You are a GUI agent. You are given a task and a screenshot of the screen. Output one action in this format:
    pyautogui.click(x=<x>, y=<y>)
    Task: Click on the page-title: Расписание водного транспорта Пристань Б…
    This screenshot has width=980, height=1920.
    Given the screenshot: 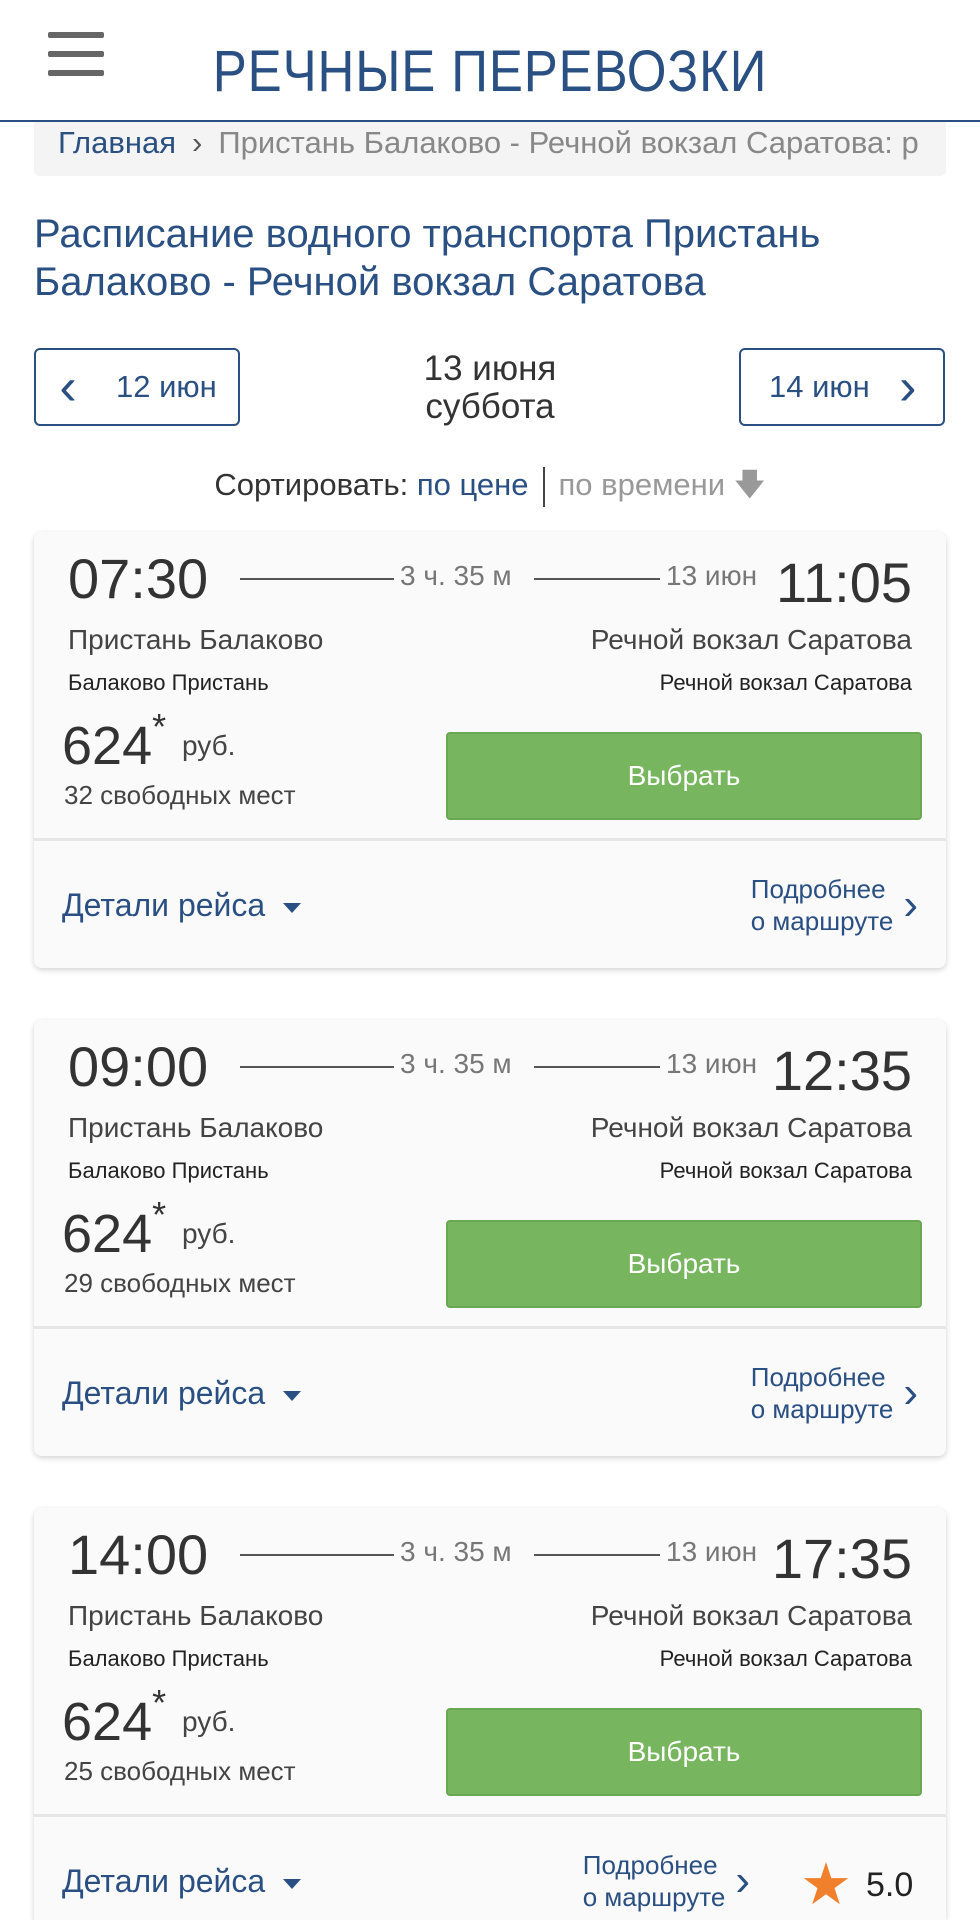 What is the action you would take?
    pyautogui.click(x=427, y=258)
    